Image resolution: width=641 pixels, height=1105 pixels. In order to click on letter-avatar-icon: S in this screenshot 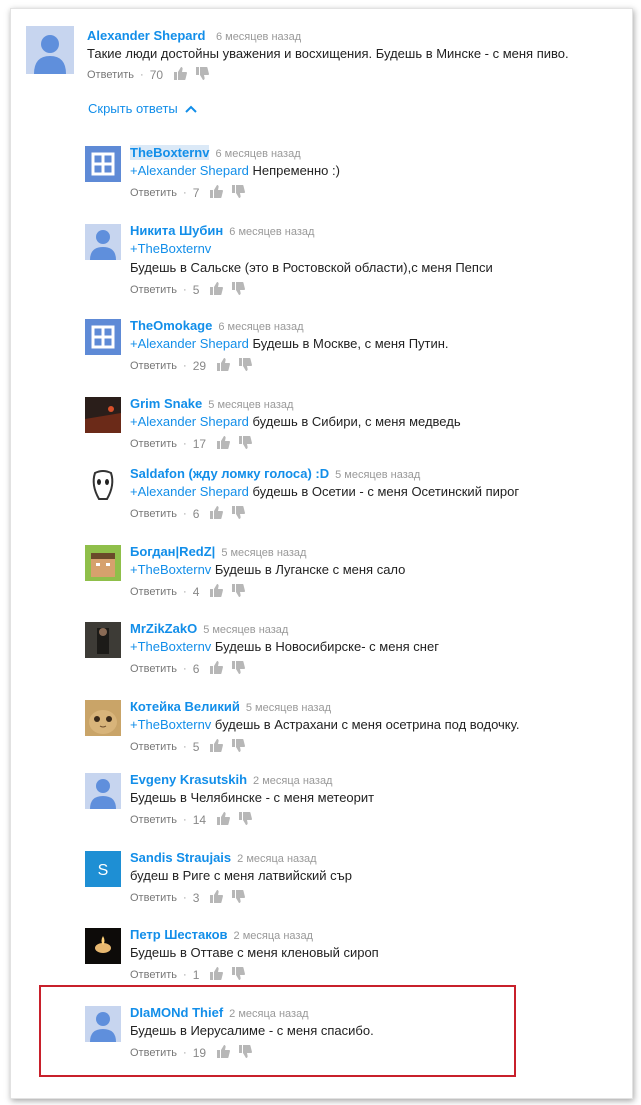, I will do `click(103, 869)`.